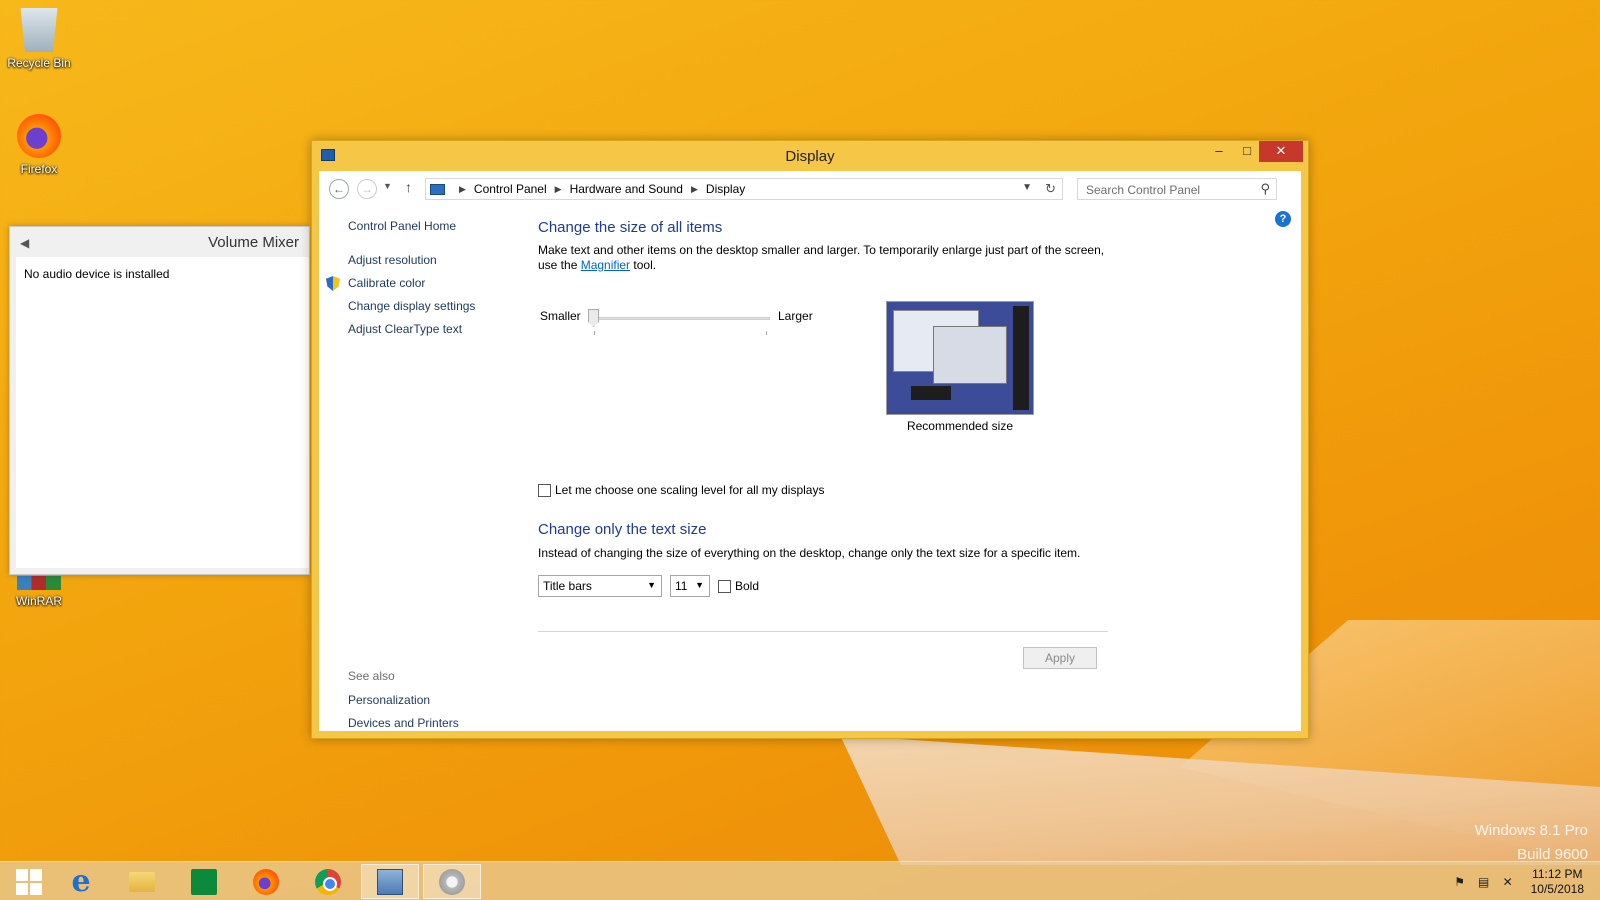 This screenshot has height=900, width=1600. What do you see at coordinates (725, 189) in the screenshot?
I see `breadcrumb-display: Display` at bounding box center [725, 189].